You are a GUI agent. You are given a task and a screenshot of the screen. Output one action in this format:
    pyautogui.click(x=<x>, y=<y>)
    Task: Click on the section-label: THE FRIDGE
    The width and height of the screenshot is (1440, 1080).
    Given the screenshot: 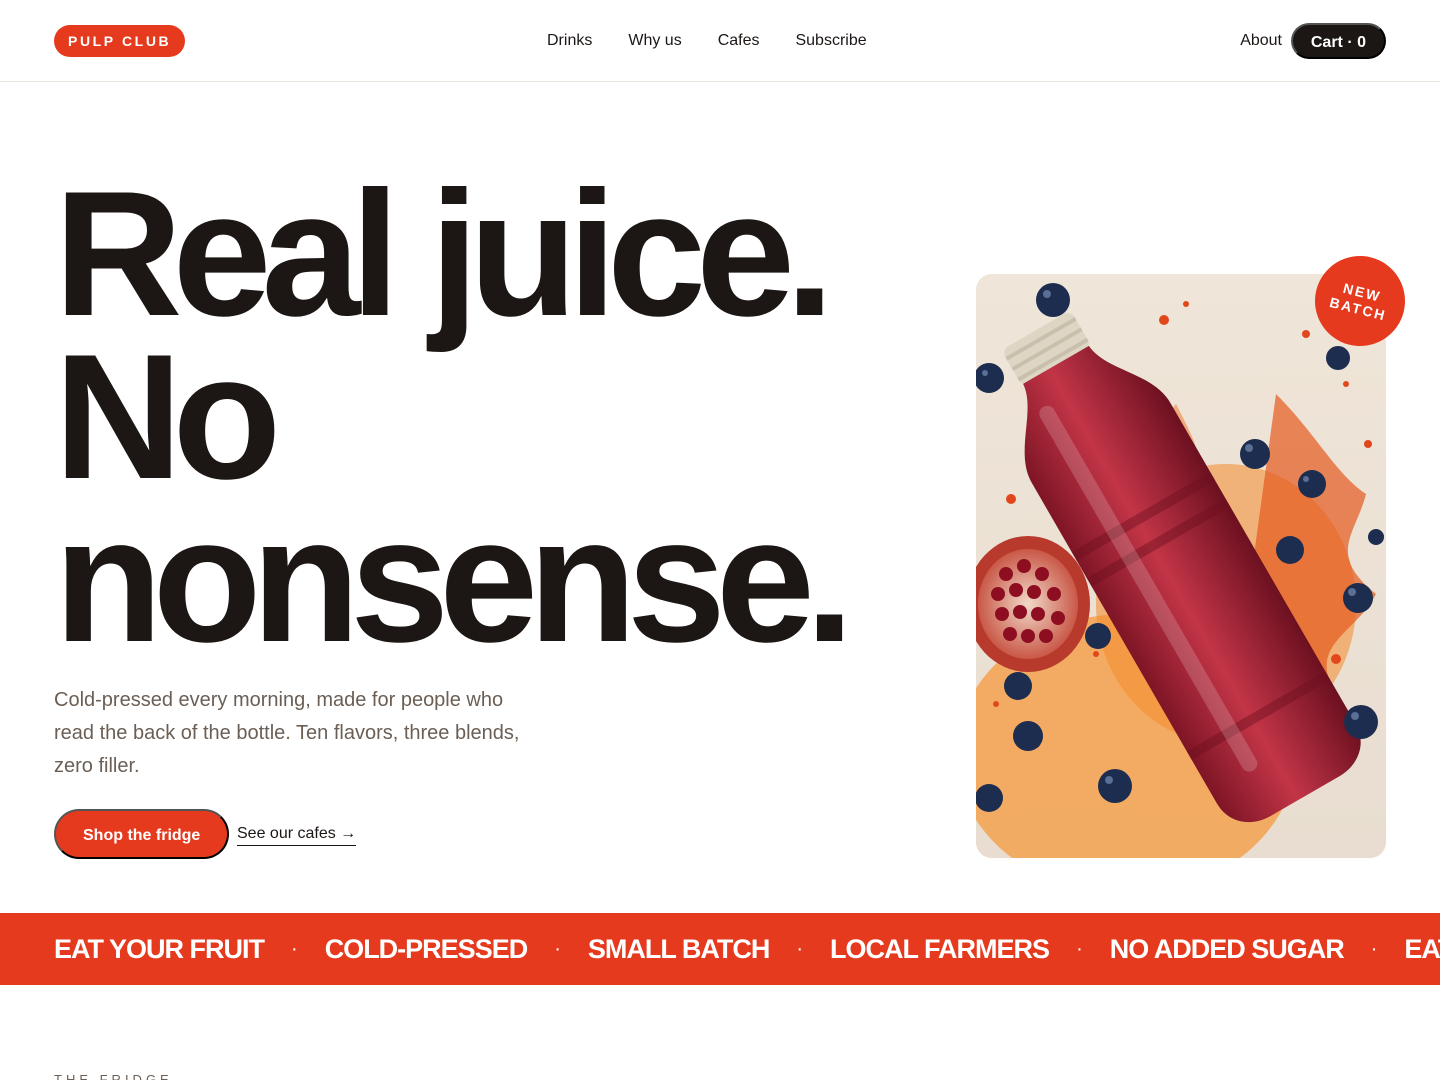 What is the action you would take?
    pyautogui.click(x=113, y=1076)
    